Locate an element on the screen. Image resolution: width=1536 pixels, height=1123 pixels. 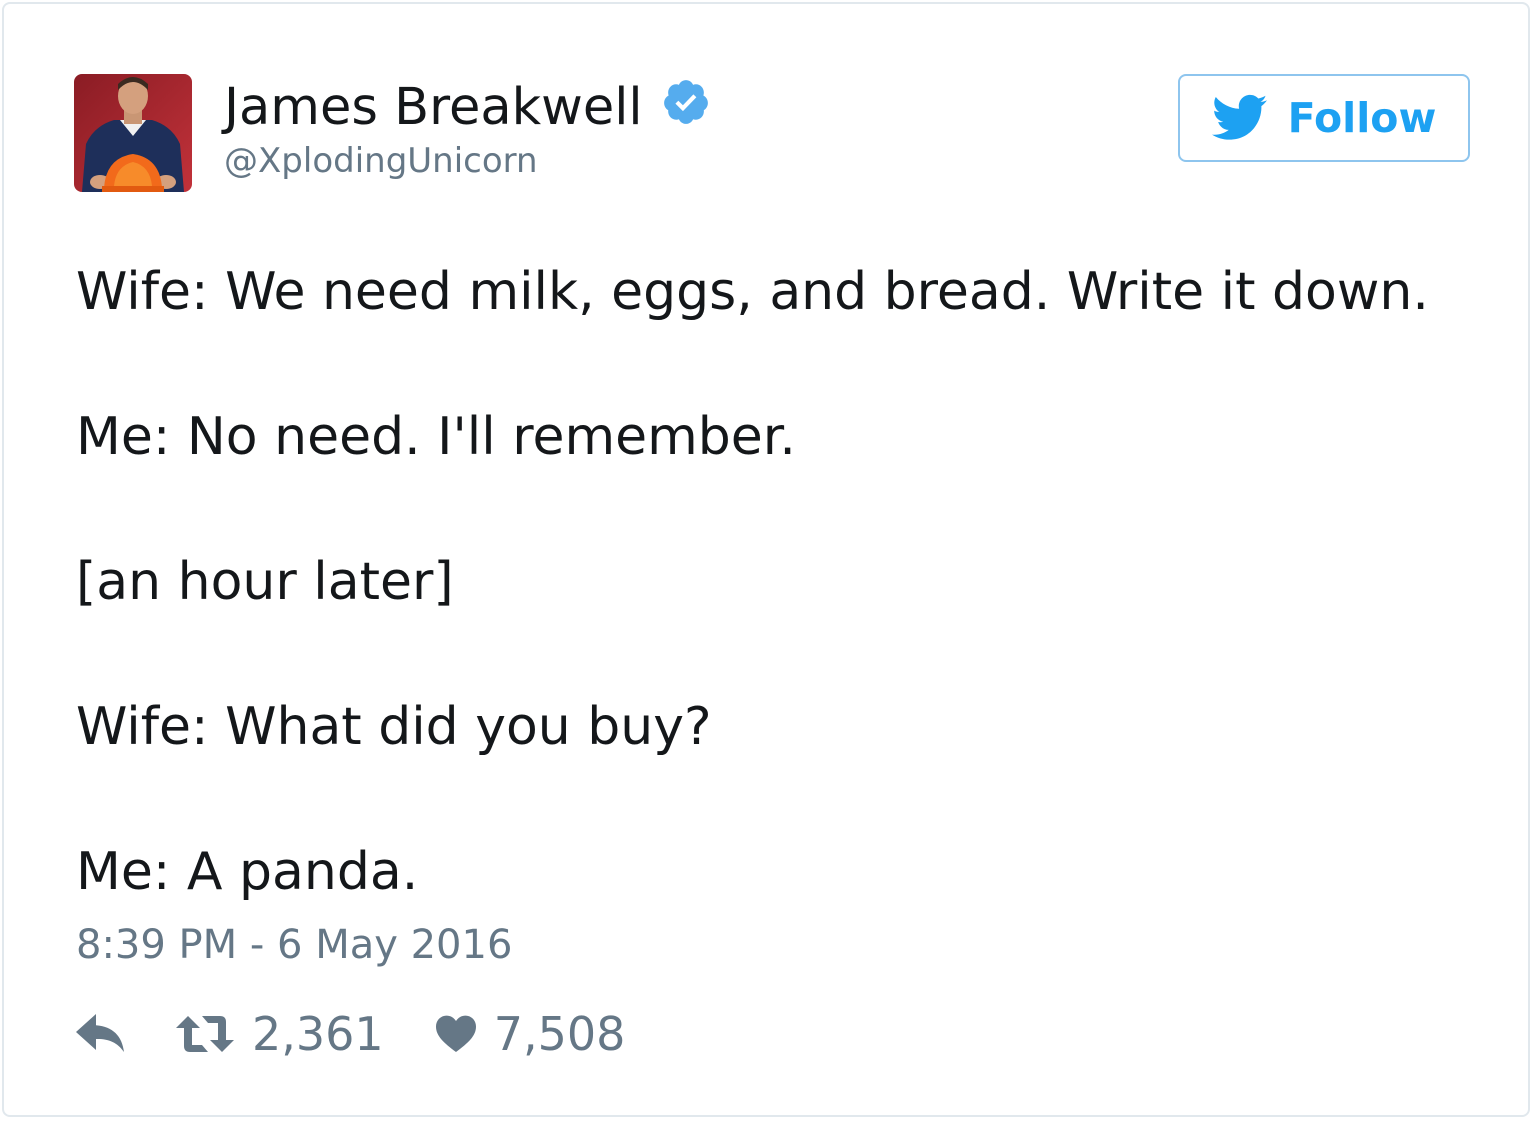
retweet-count: 2,361 is located at coordinates (318, 1034).